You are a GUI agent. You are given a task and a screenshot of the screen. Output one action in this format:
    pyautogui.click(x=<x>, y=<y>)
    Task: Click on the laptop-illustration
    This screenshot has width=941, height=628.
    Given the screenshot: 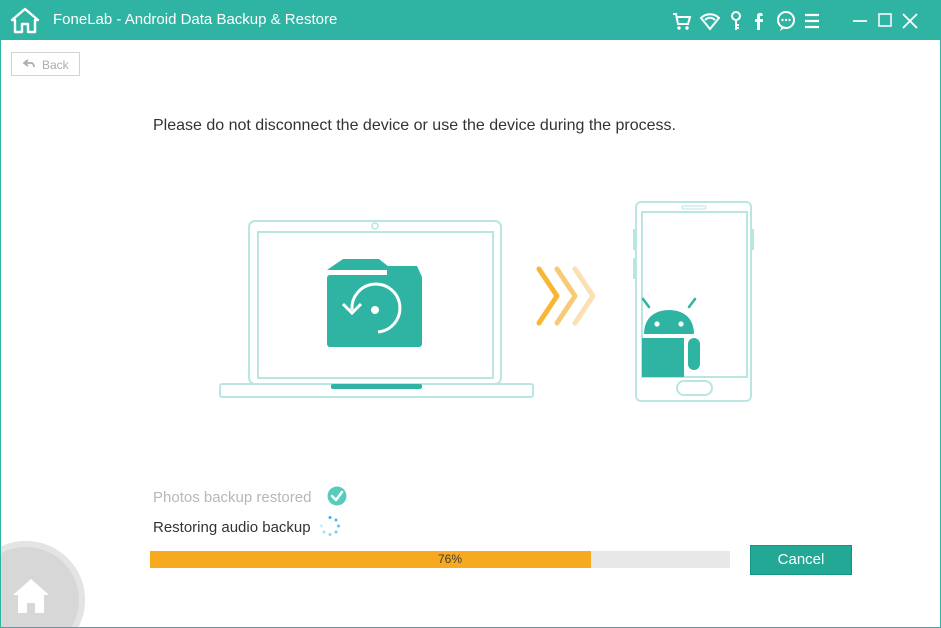 What is the action you would take?
    pyautogui.click(x=376, y=309)
    